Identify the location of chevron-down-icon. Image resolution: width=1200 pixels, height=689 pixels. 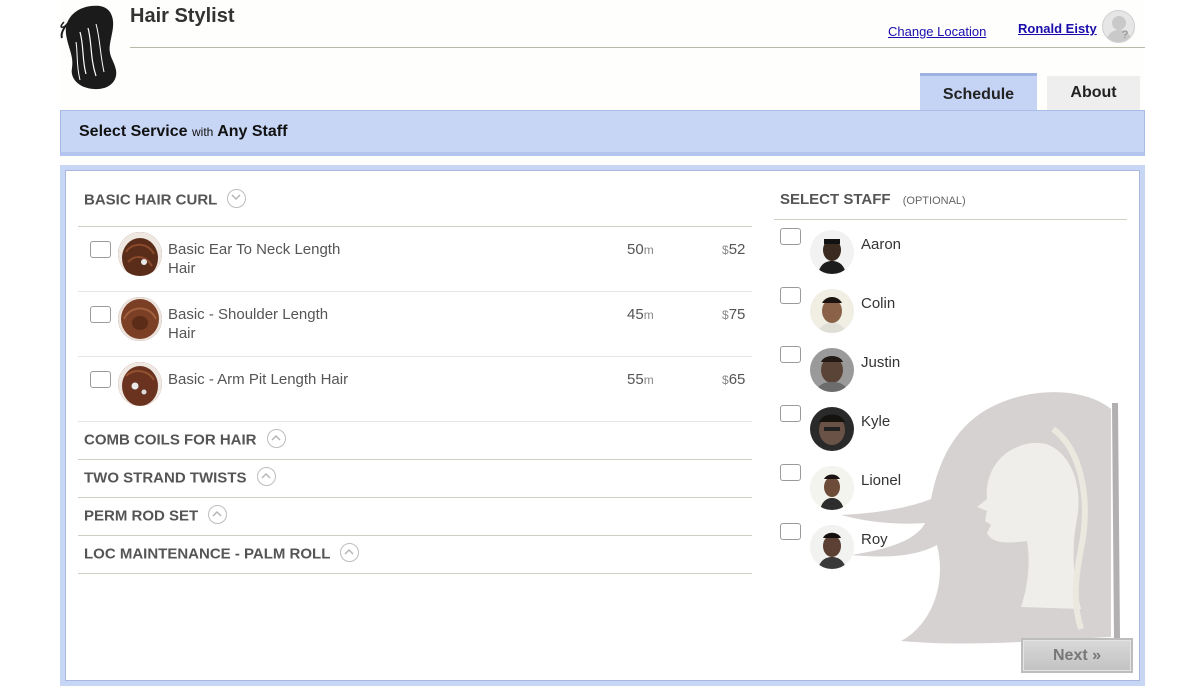
(237, 198).